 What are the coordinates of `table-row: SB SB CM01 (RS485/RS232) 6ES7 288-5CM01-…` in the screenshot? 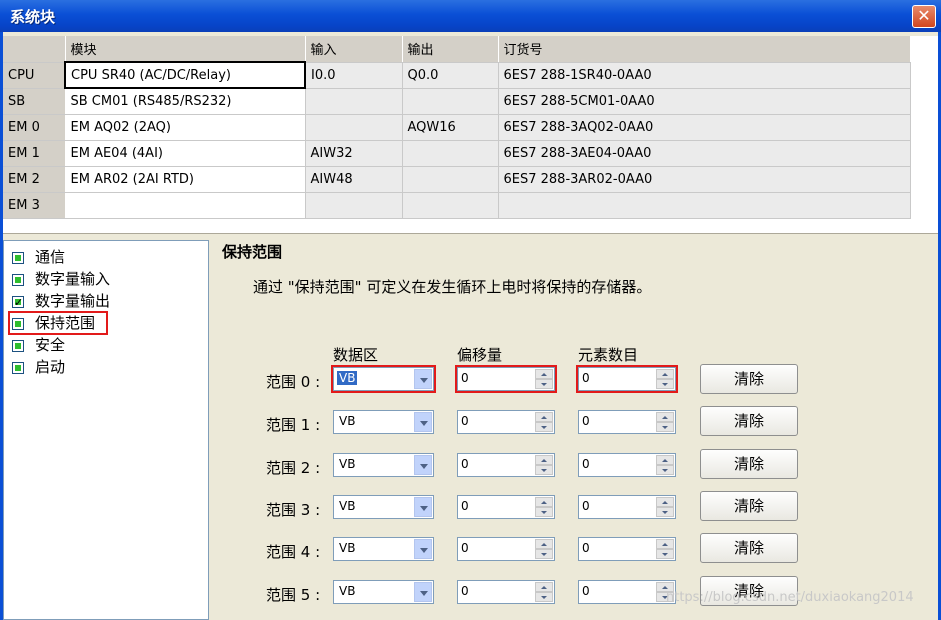 It's located at (457, 101).